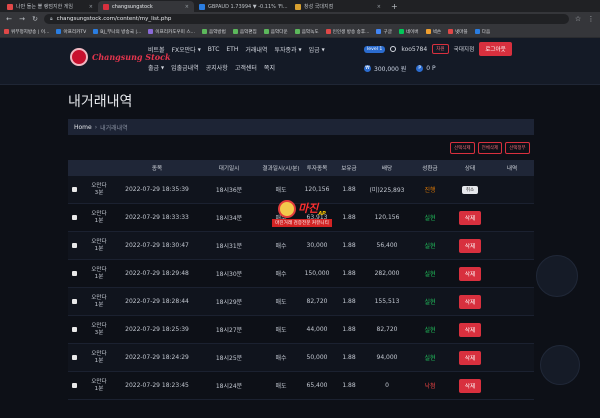 The width and height of the screenshot is (600, 418). I want to click on bookmark-label: 음악녹도, so click(310, 32).